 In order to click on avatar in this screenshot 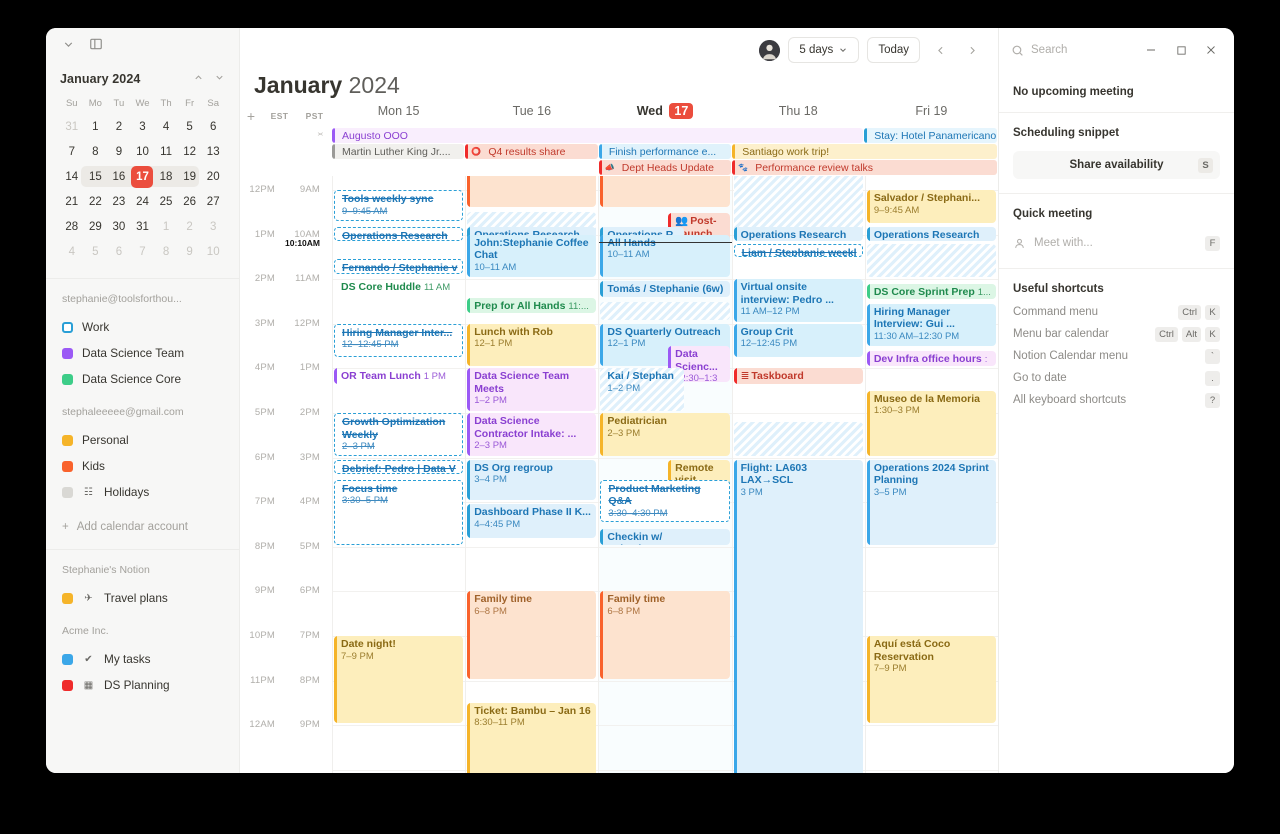, I will do `click(770, 50)`.